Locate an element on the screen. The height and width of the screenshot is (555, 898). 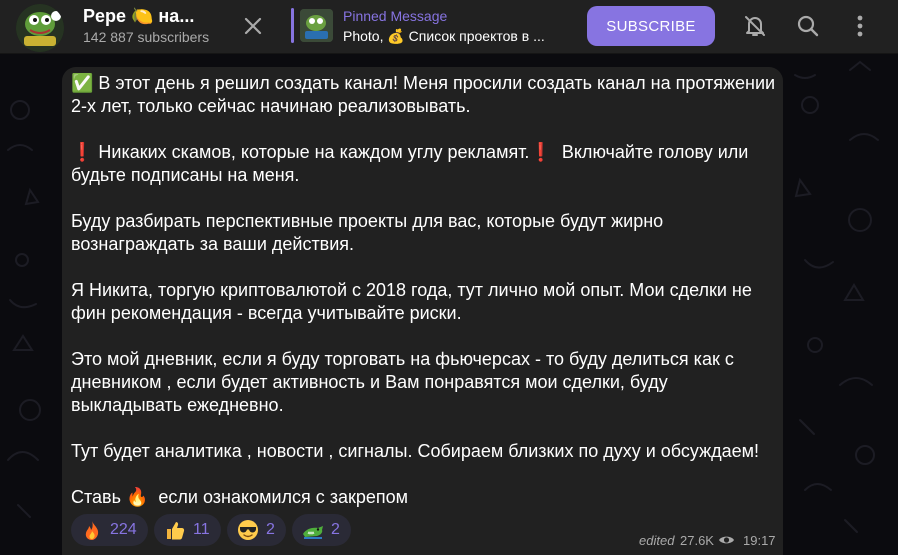
reaction-fire: 224 is located at coordinates (109, 530).